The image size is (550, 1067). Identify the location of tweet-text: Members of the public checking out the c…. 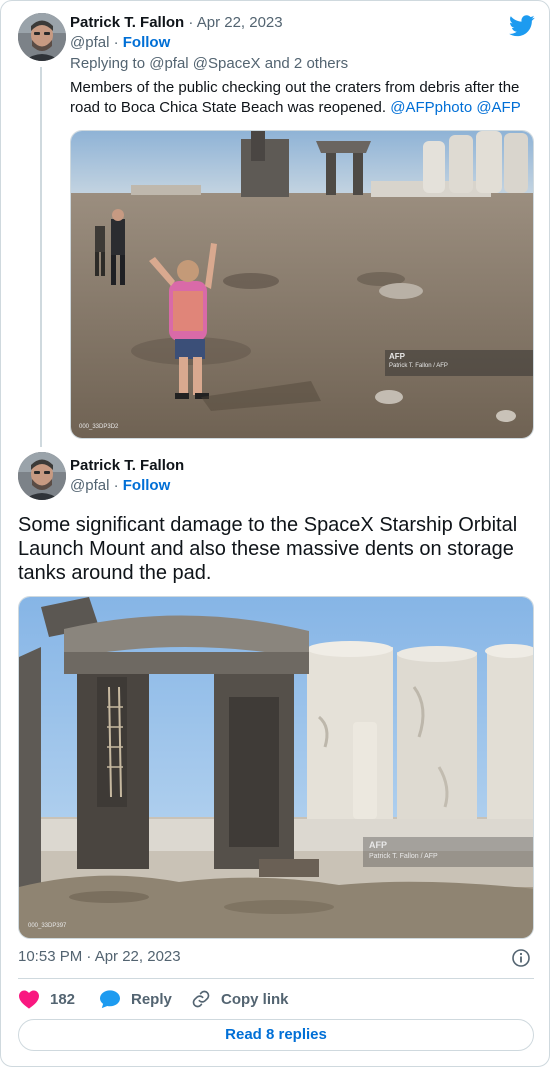
(300, 98).